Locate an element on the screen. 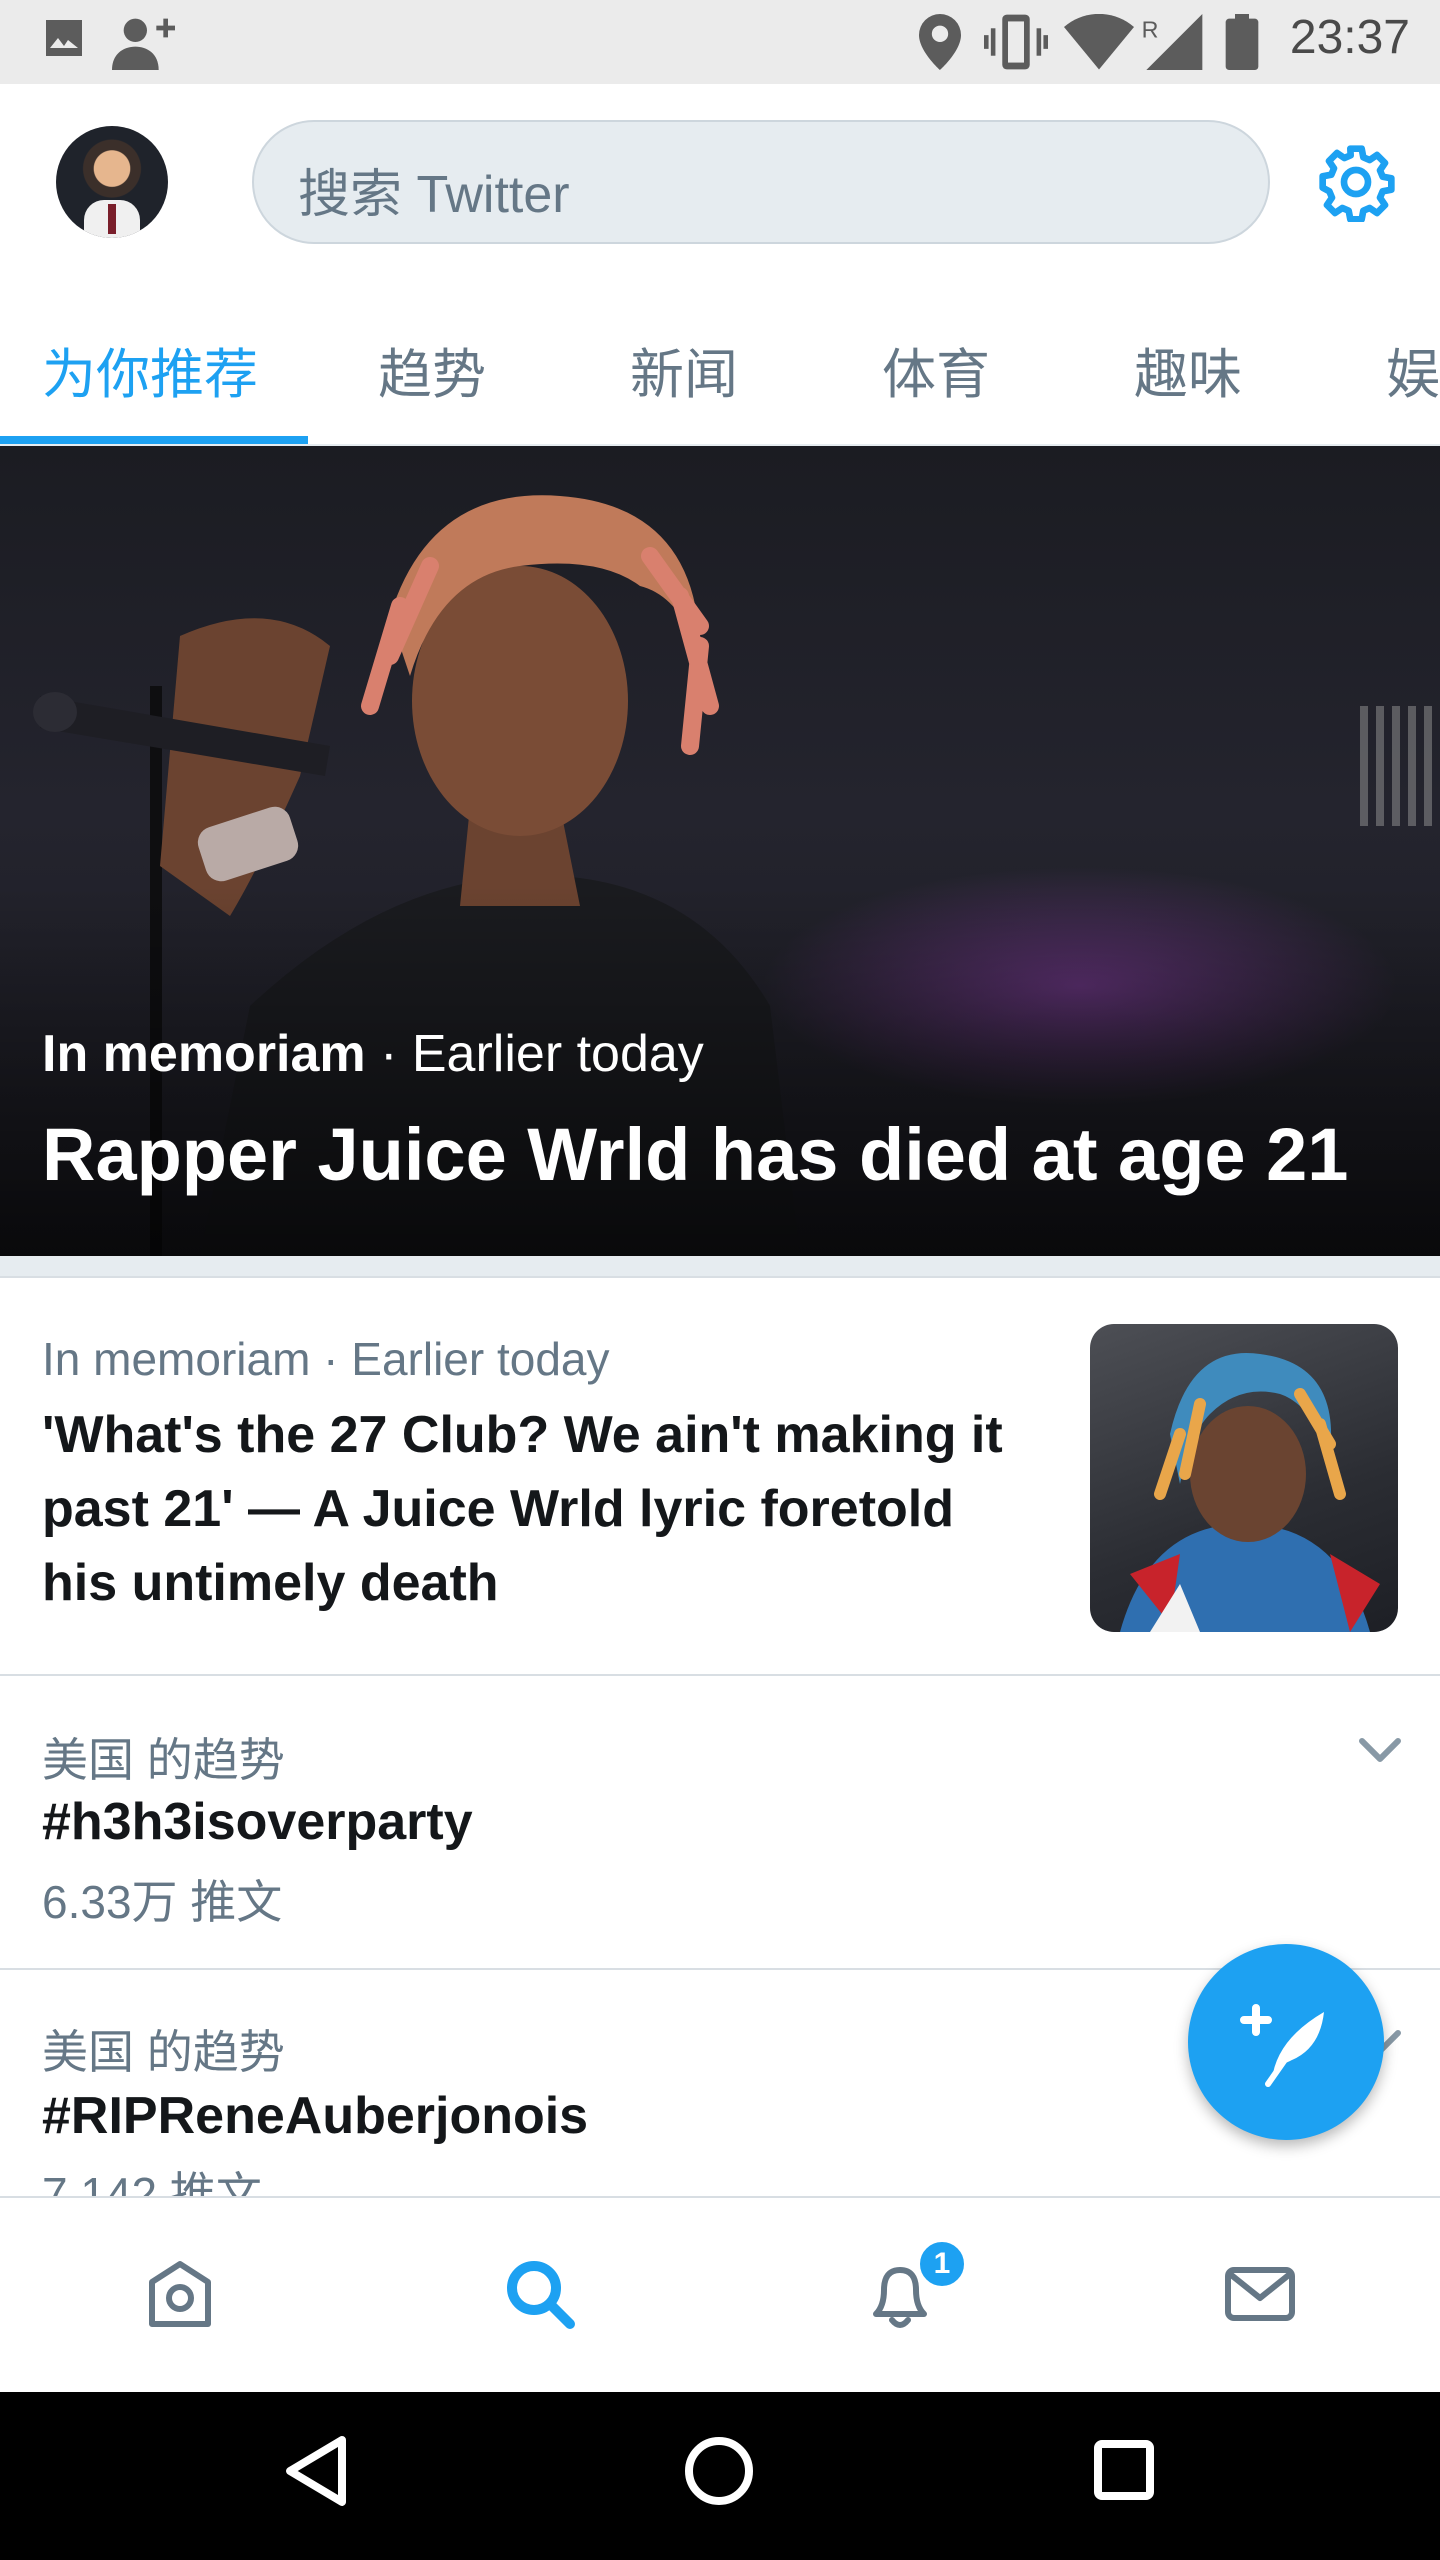 This screenshot has width=1440, height=2560. tab-fun: 趣味 is located at coordinates (1188, 369).